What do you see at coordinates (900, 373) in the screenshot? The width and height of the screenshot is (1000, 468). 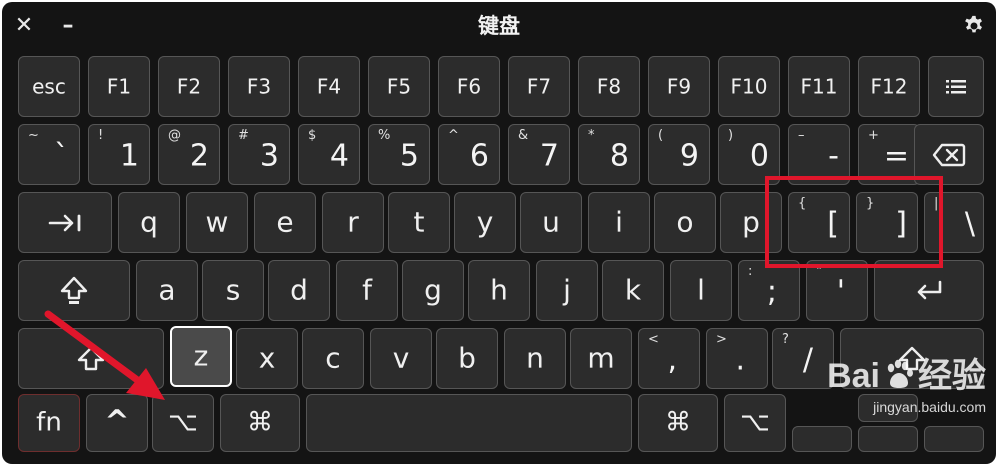 I see `paw-icon` at bounding box center [900, 373].